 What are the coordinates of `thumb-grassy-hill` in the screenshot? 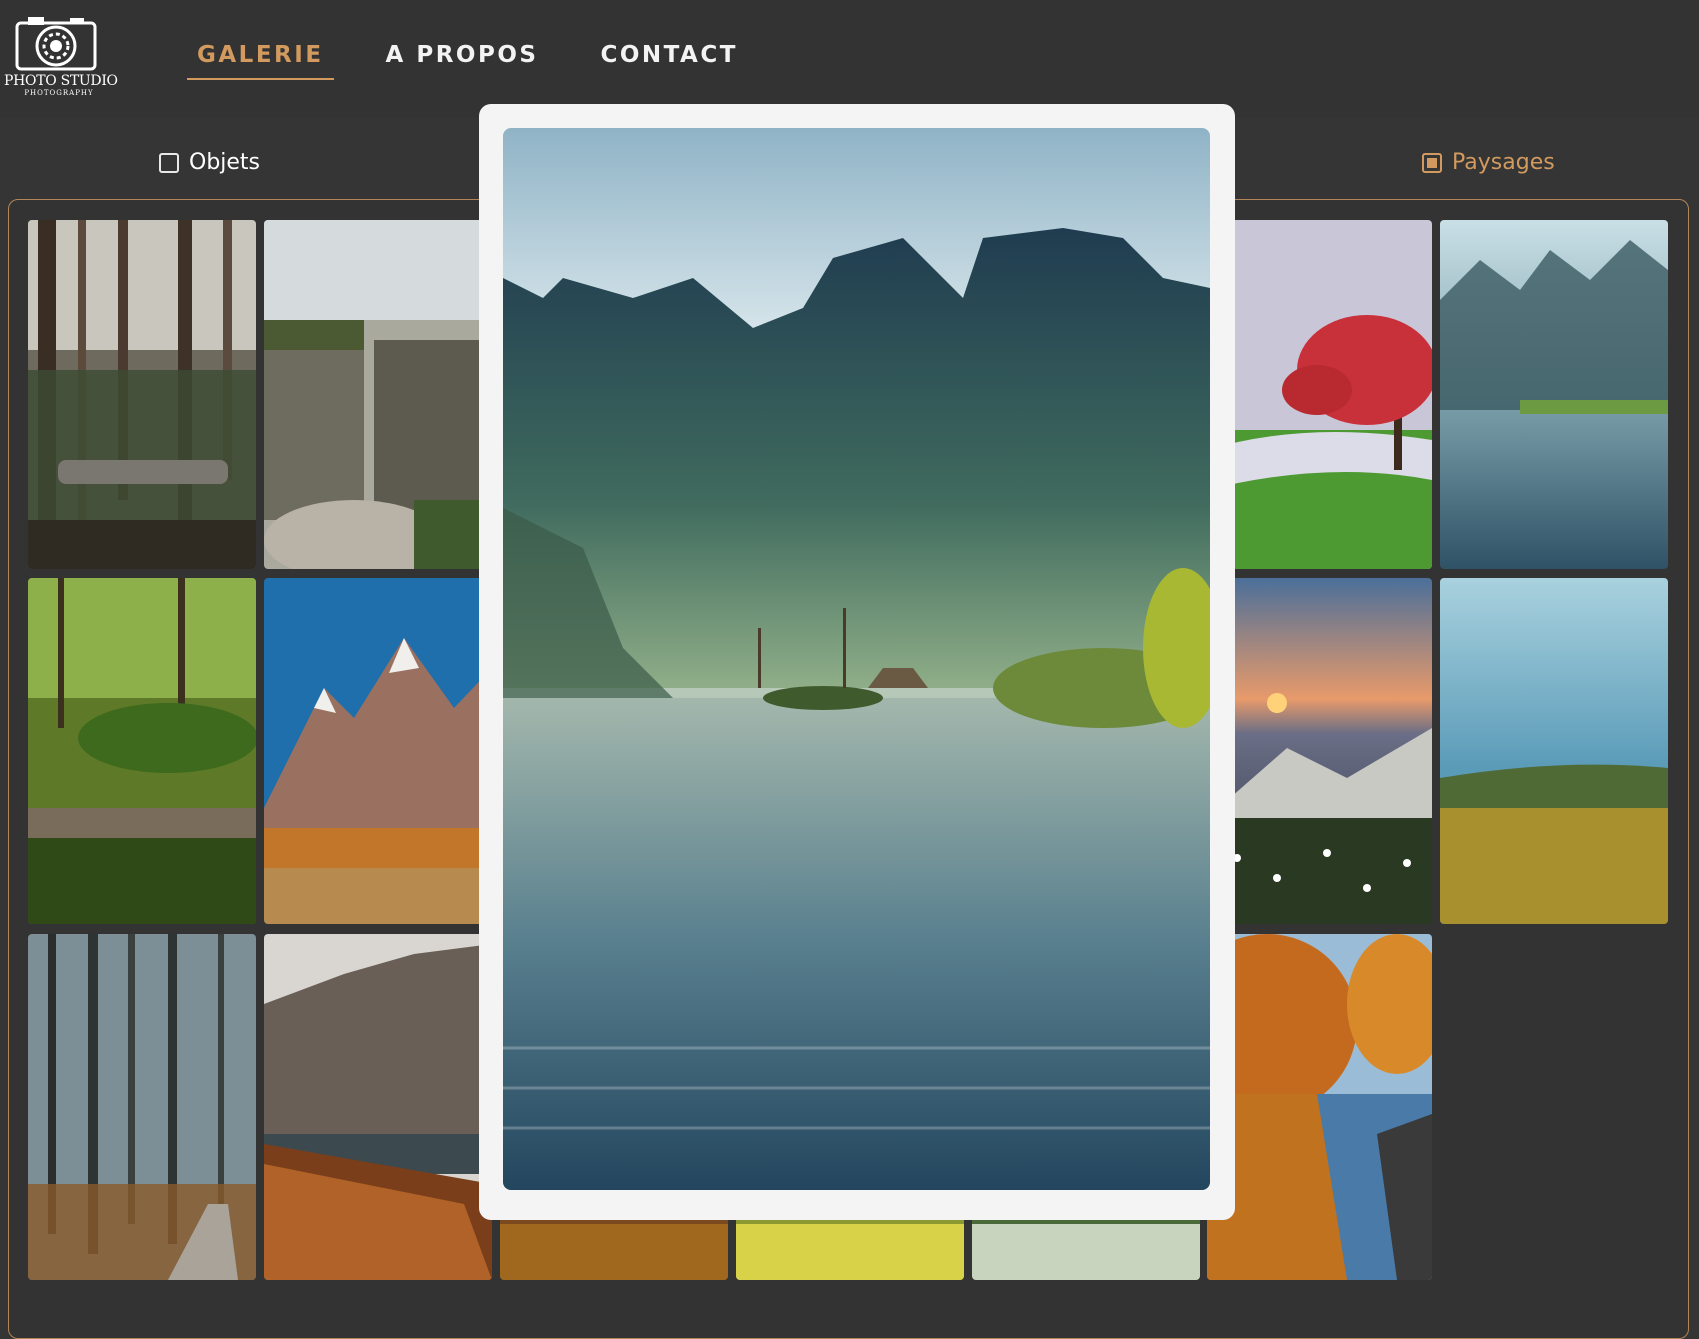 It's located at (1554, 751).